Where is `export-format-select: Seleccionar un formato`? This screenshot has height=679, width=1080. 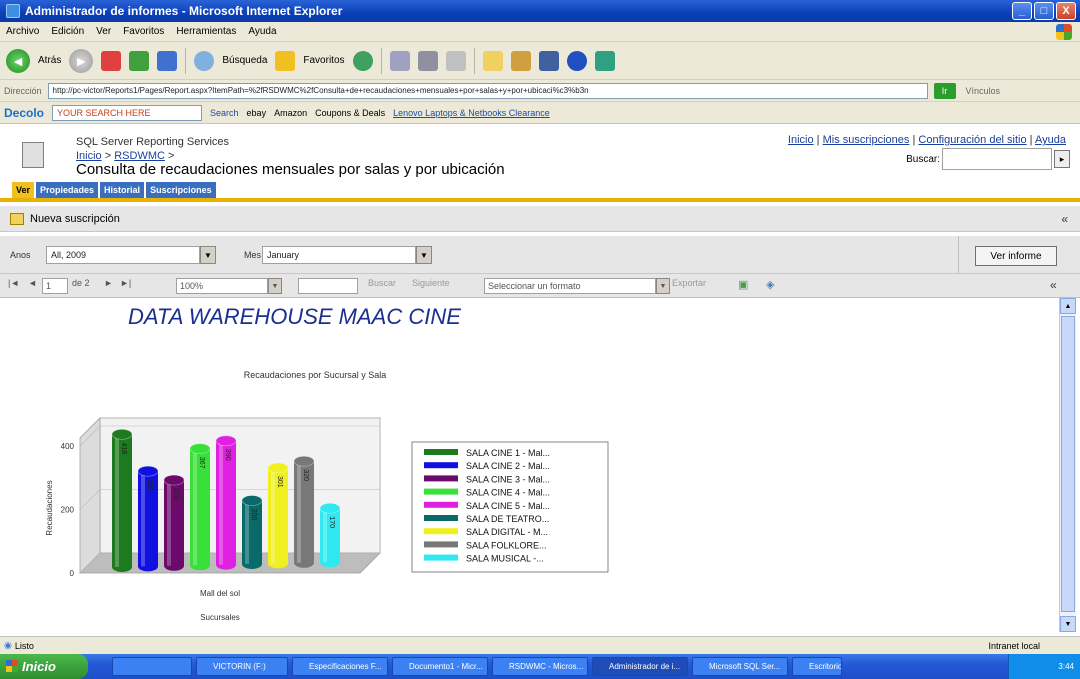 export-format-select: Seleccionar un formato is located at coordinates (570, 286).